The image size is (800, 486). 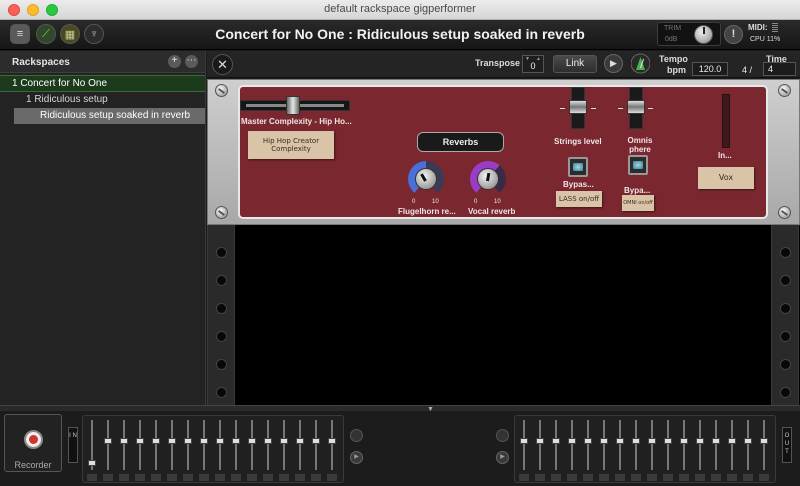 I want to click on menu-icon: ≡, so click(x=20, y=34).